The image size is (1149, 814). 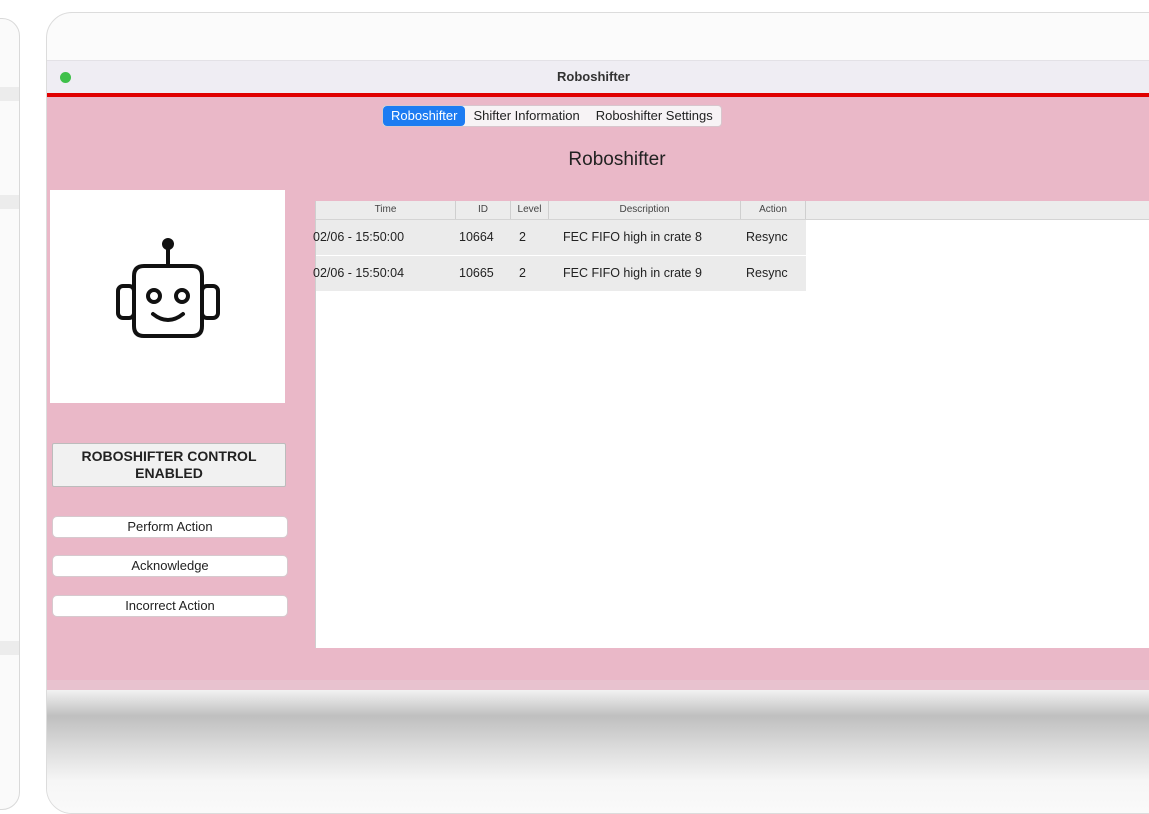 I want to click on page-title: Roboshifter, so click(x=617, y=159).